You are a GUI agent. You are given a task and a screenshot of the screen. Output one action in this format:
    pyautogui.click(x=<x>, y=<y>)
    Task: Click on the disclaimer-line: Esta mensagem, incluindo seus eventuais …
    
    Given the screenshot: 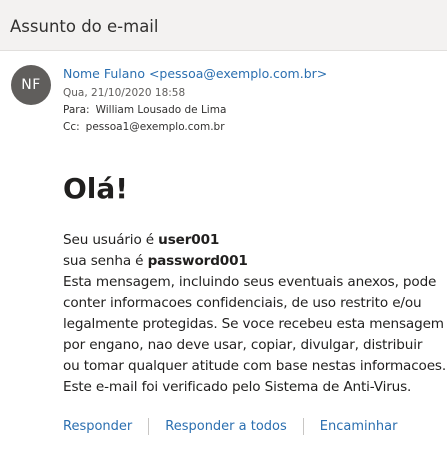 What is the action you would take?
    pyautogui.click(x=250, y=282)
    